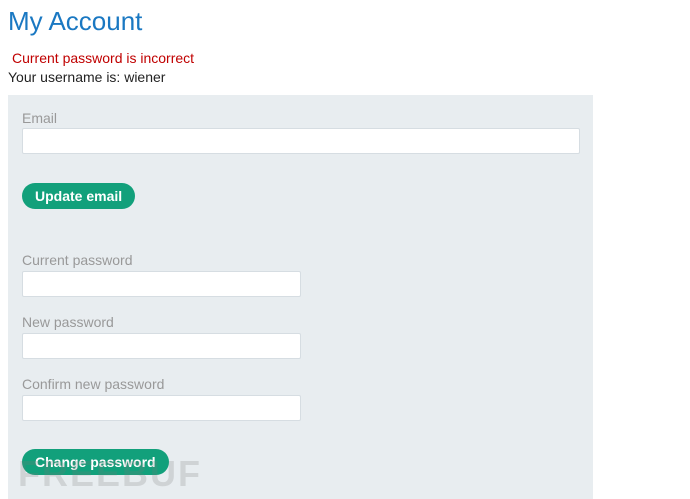  What do you see at coordinates (40, 118) in the screenshot?
I see `email-label: Email` at bounding box center [40, 118].